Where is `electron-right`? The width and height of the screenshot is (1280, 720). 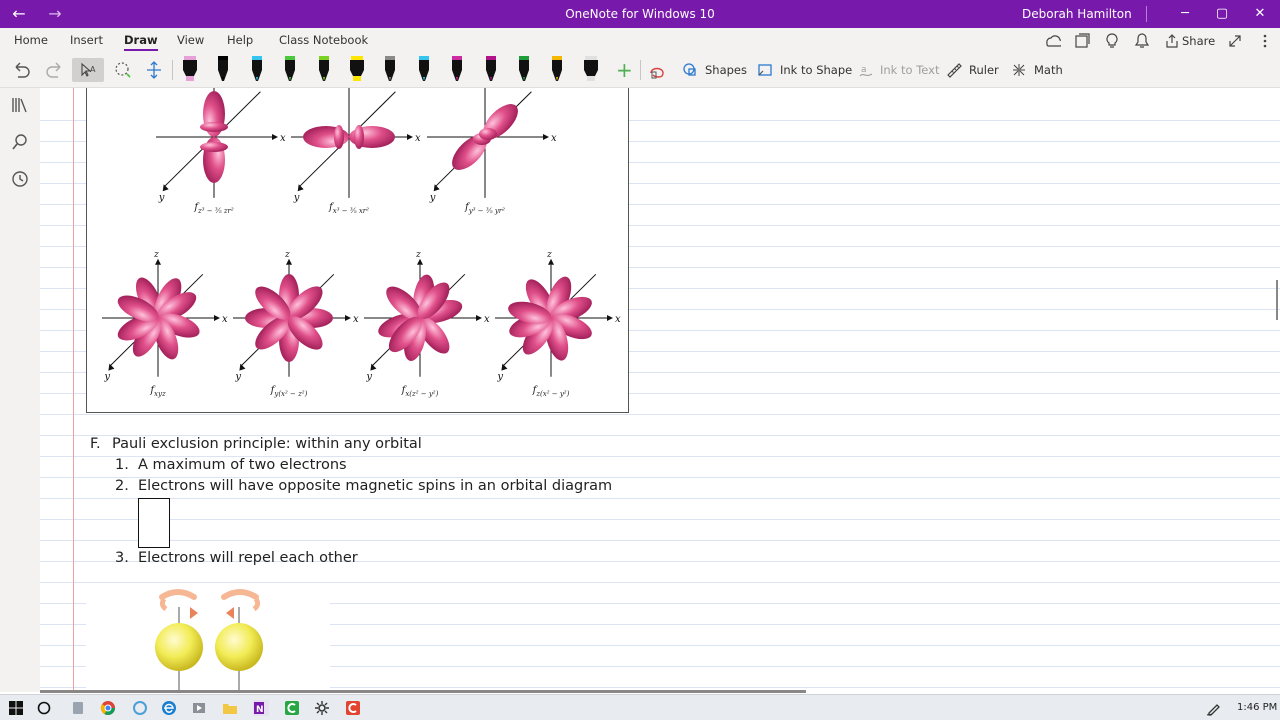 electron-right is located at coordinates (239, 640).